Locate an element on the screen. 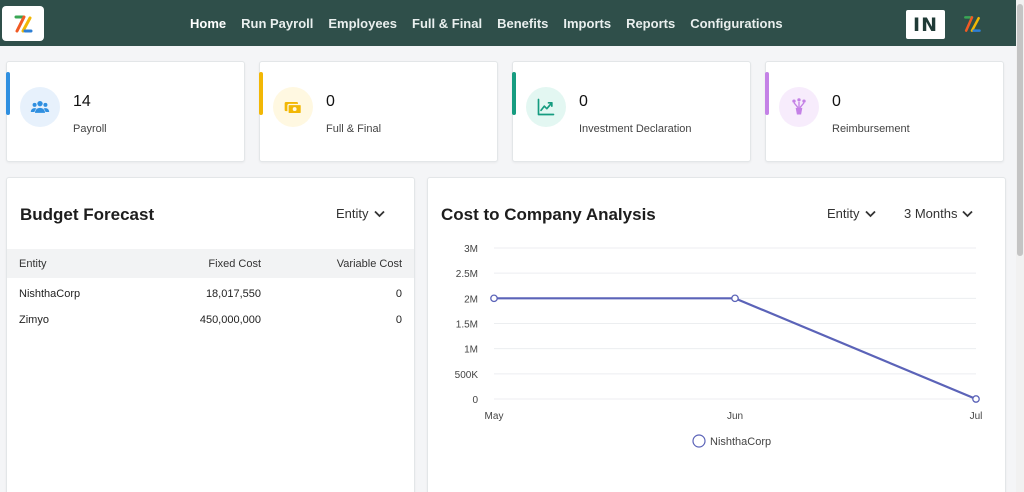 The height and width of the screenshot is (492, 1024). y-tick-label: 1M is located at coordinates (471, 350).